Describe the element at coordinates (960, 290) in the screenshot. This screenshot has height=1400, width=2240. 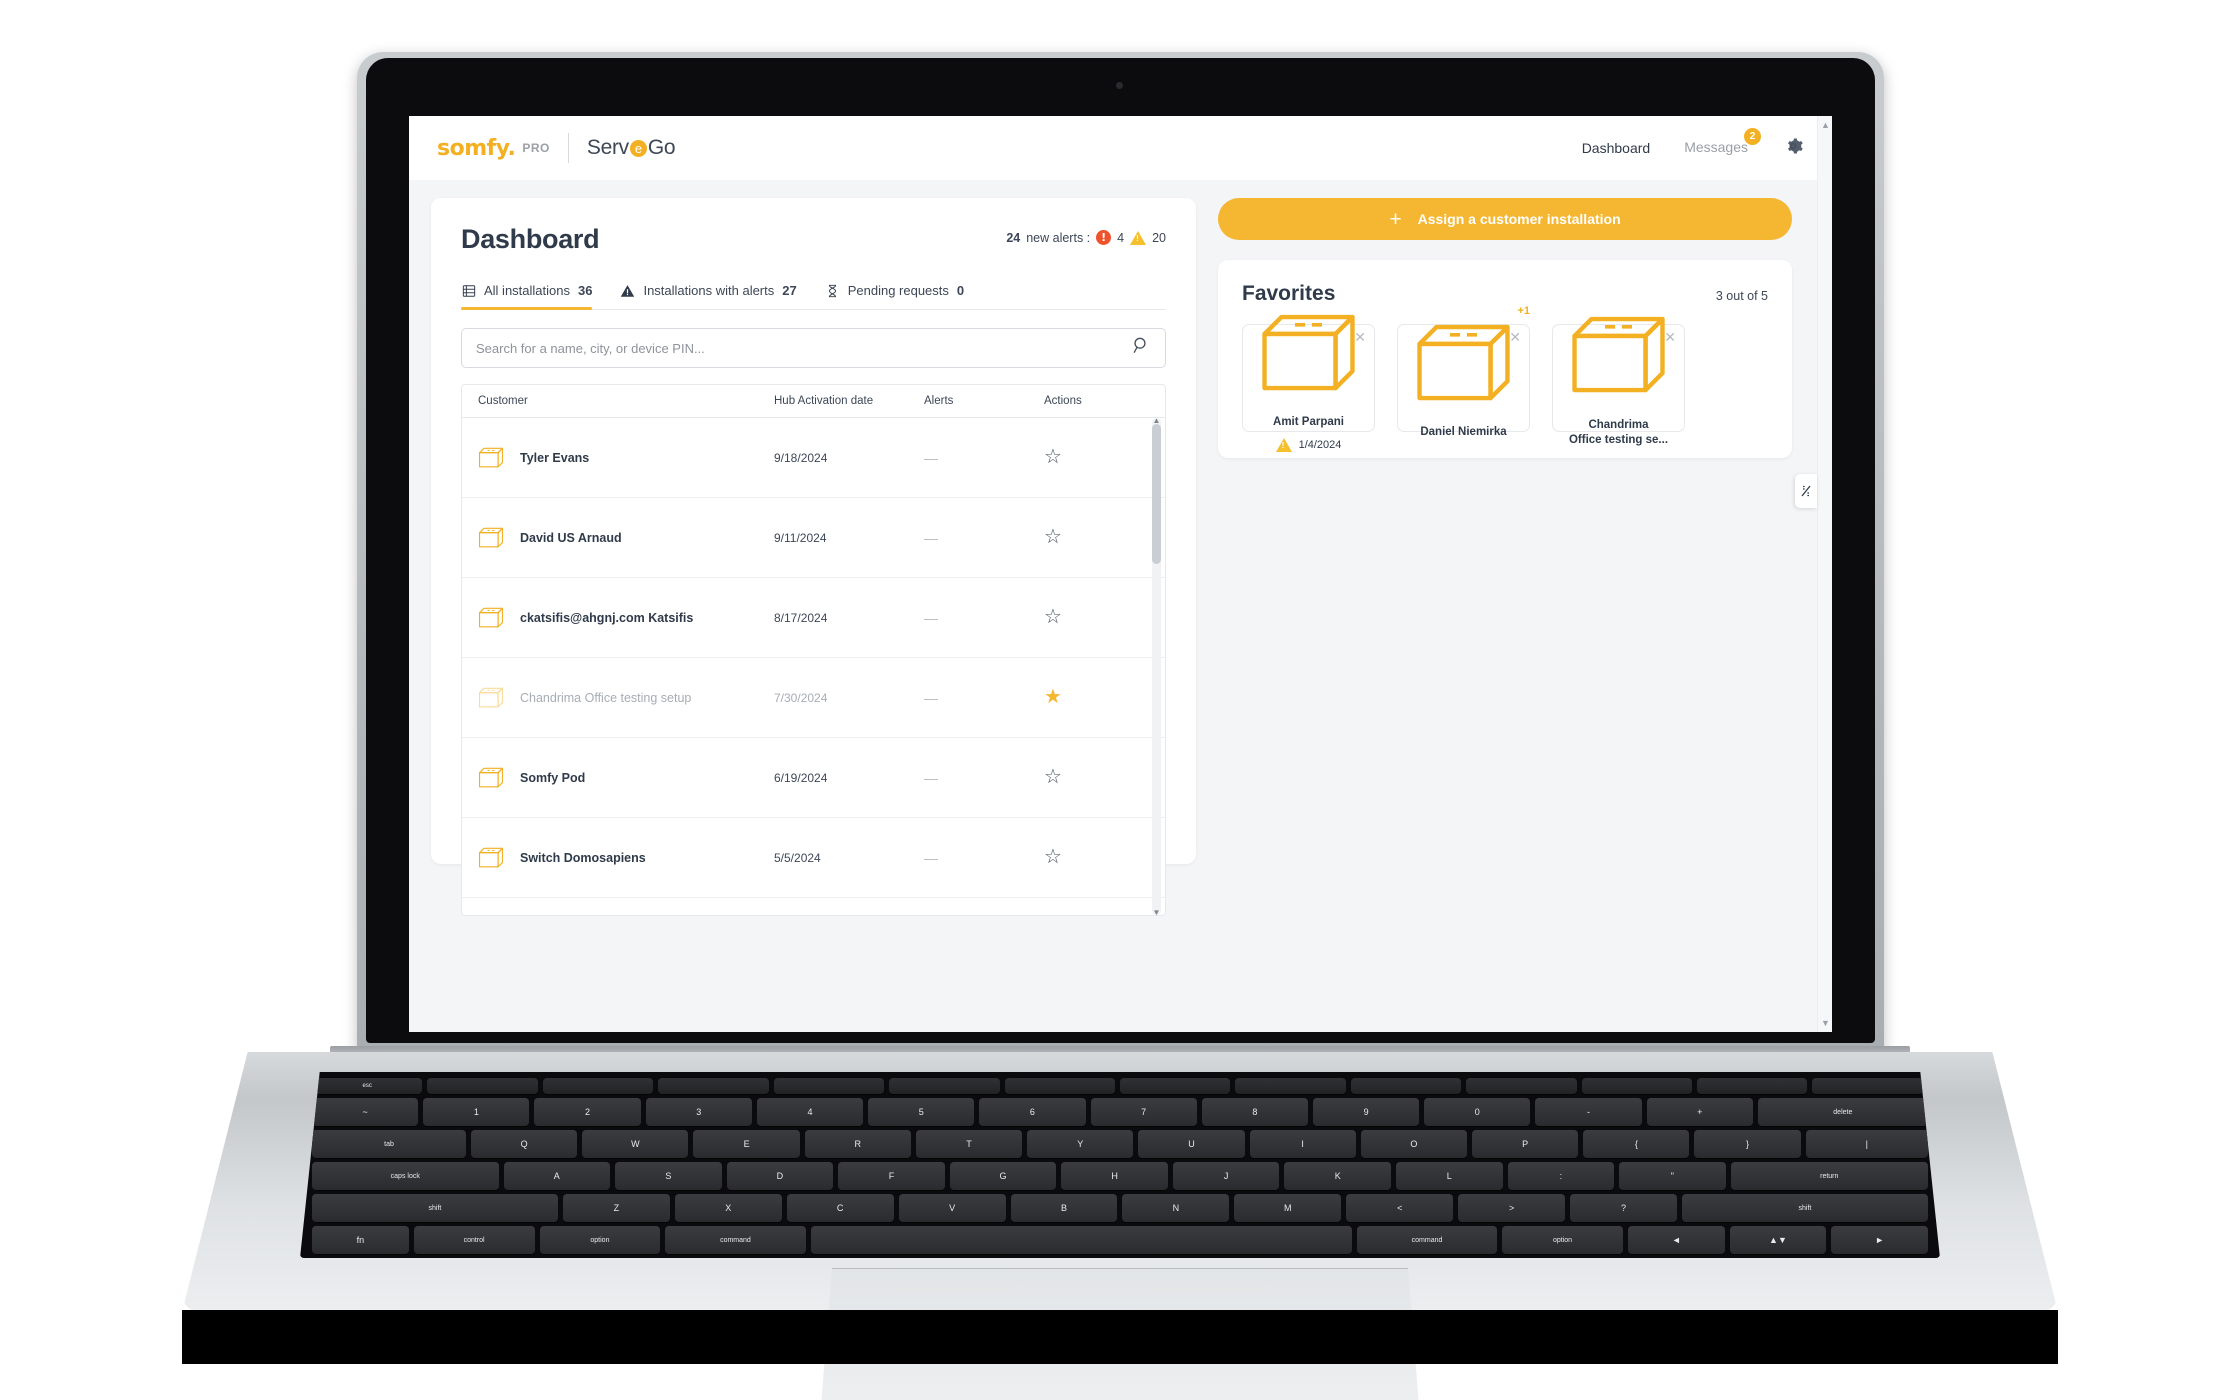
I see `tab-pending-requests-count: 0` at that location.